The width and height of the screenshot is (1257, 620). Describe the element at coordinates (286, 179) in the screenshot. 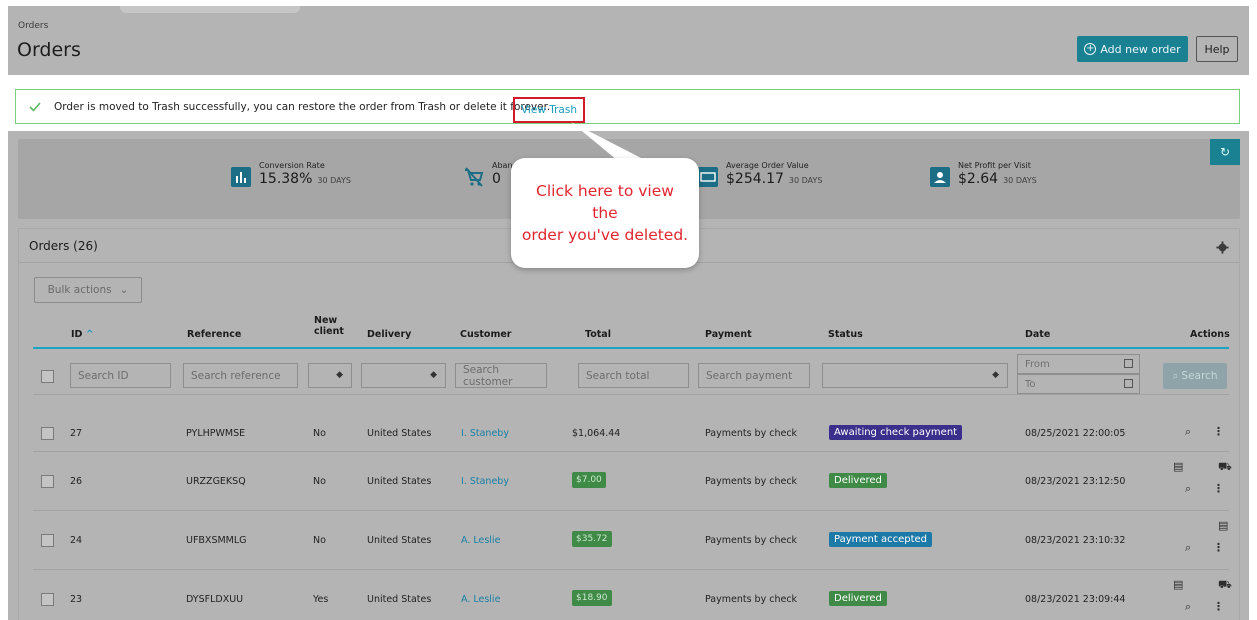

I see `kpi-value: 15.38%` at that location.